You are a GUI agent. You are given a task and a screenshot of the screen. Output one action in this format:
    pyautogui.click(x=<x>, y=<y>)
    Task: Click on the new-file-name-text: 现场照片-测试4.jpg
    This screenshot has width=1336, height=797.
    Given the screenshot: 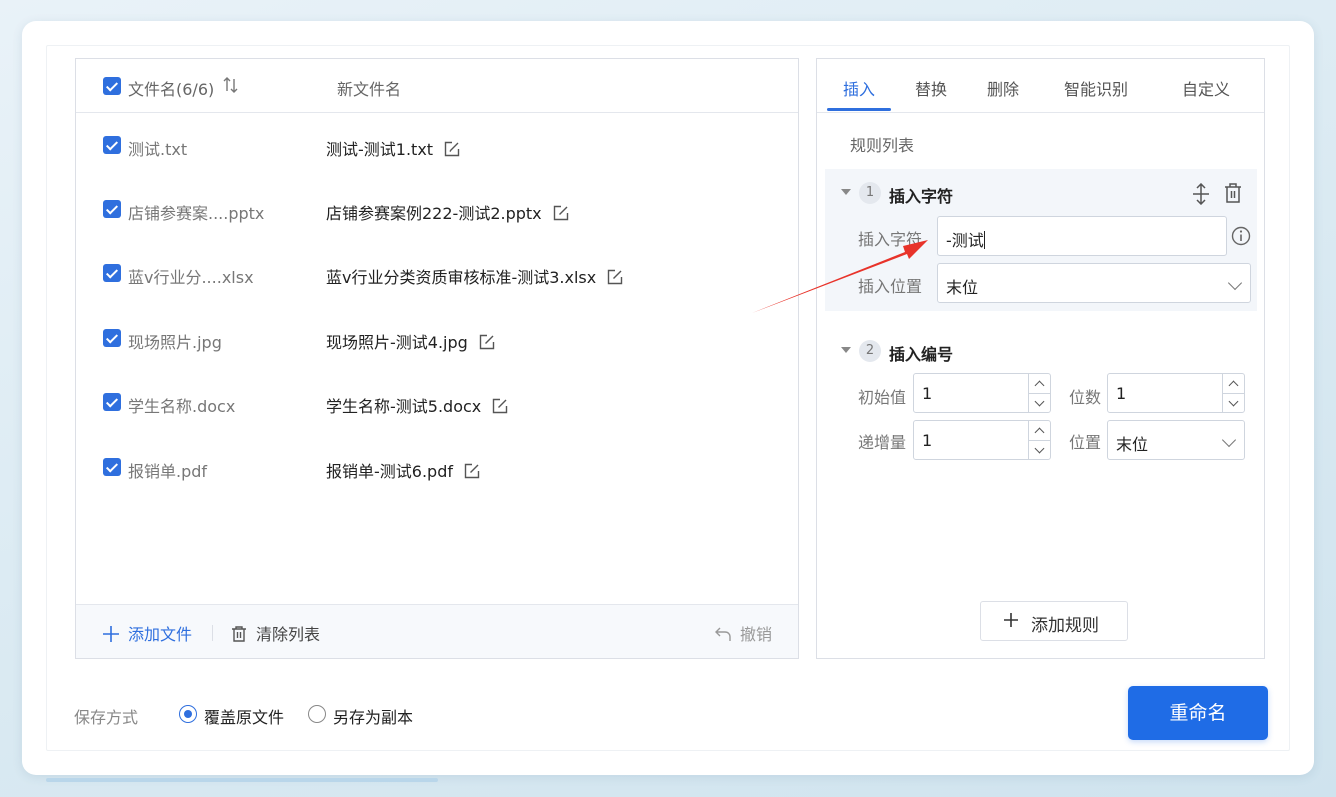 What is the action you would take?
    pyautogui.click(x=397, y=342)
    